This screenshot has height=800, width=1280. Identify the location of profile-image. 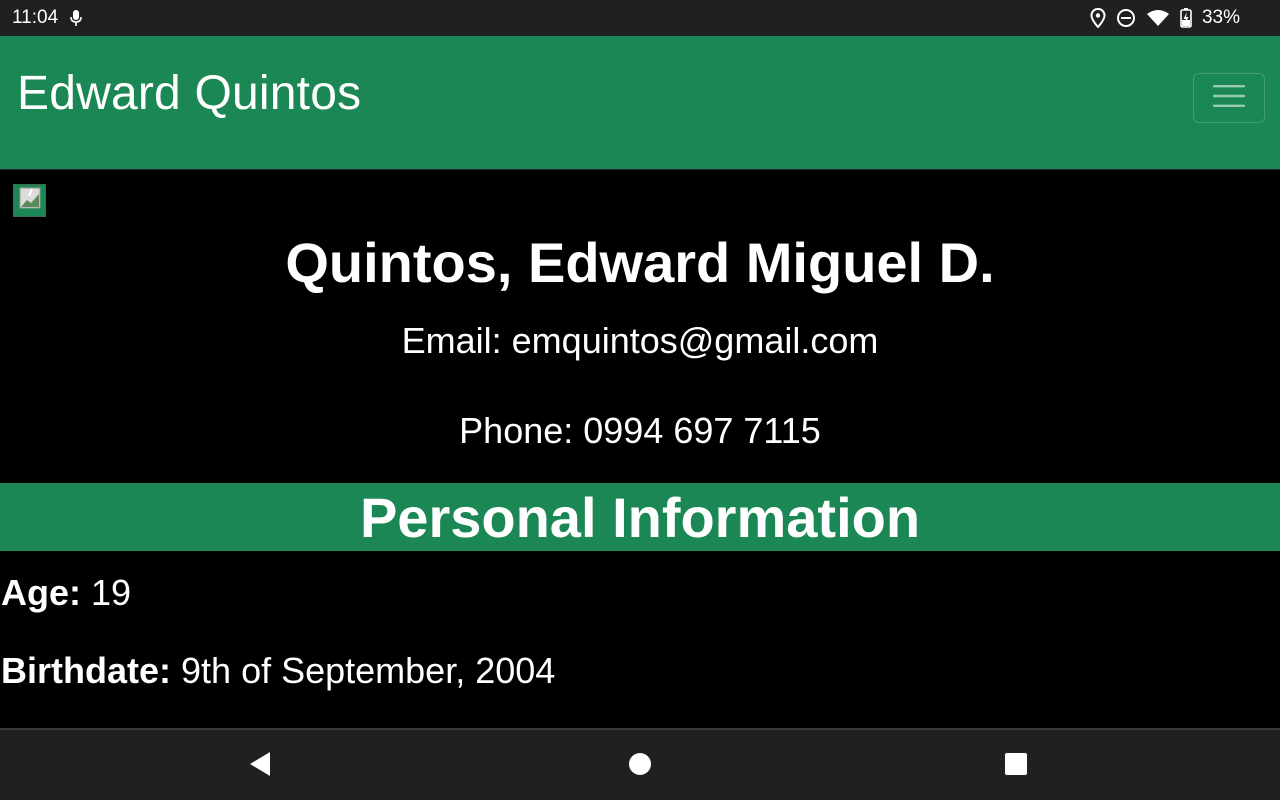
(29, 200).